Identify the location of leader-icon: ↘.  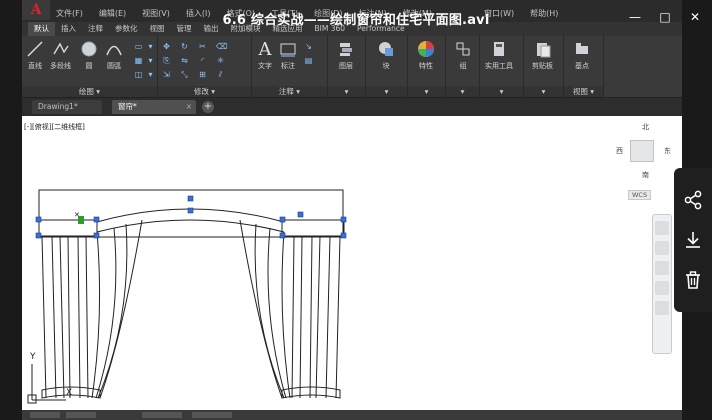
(308, 46).